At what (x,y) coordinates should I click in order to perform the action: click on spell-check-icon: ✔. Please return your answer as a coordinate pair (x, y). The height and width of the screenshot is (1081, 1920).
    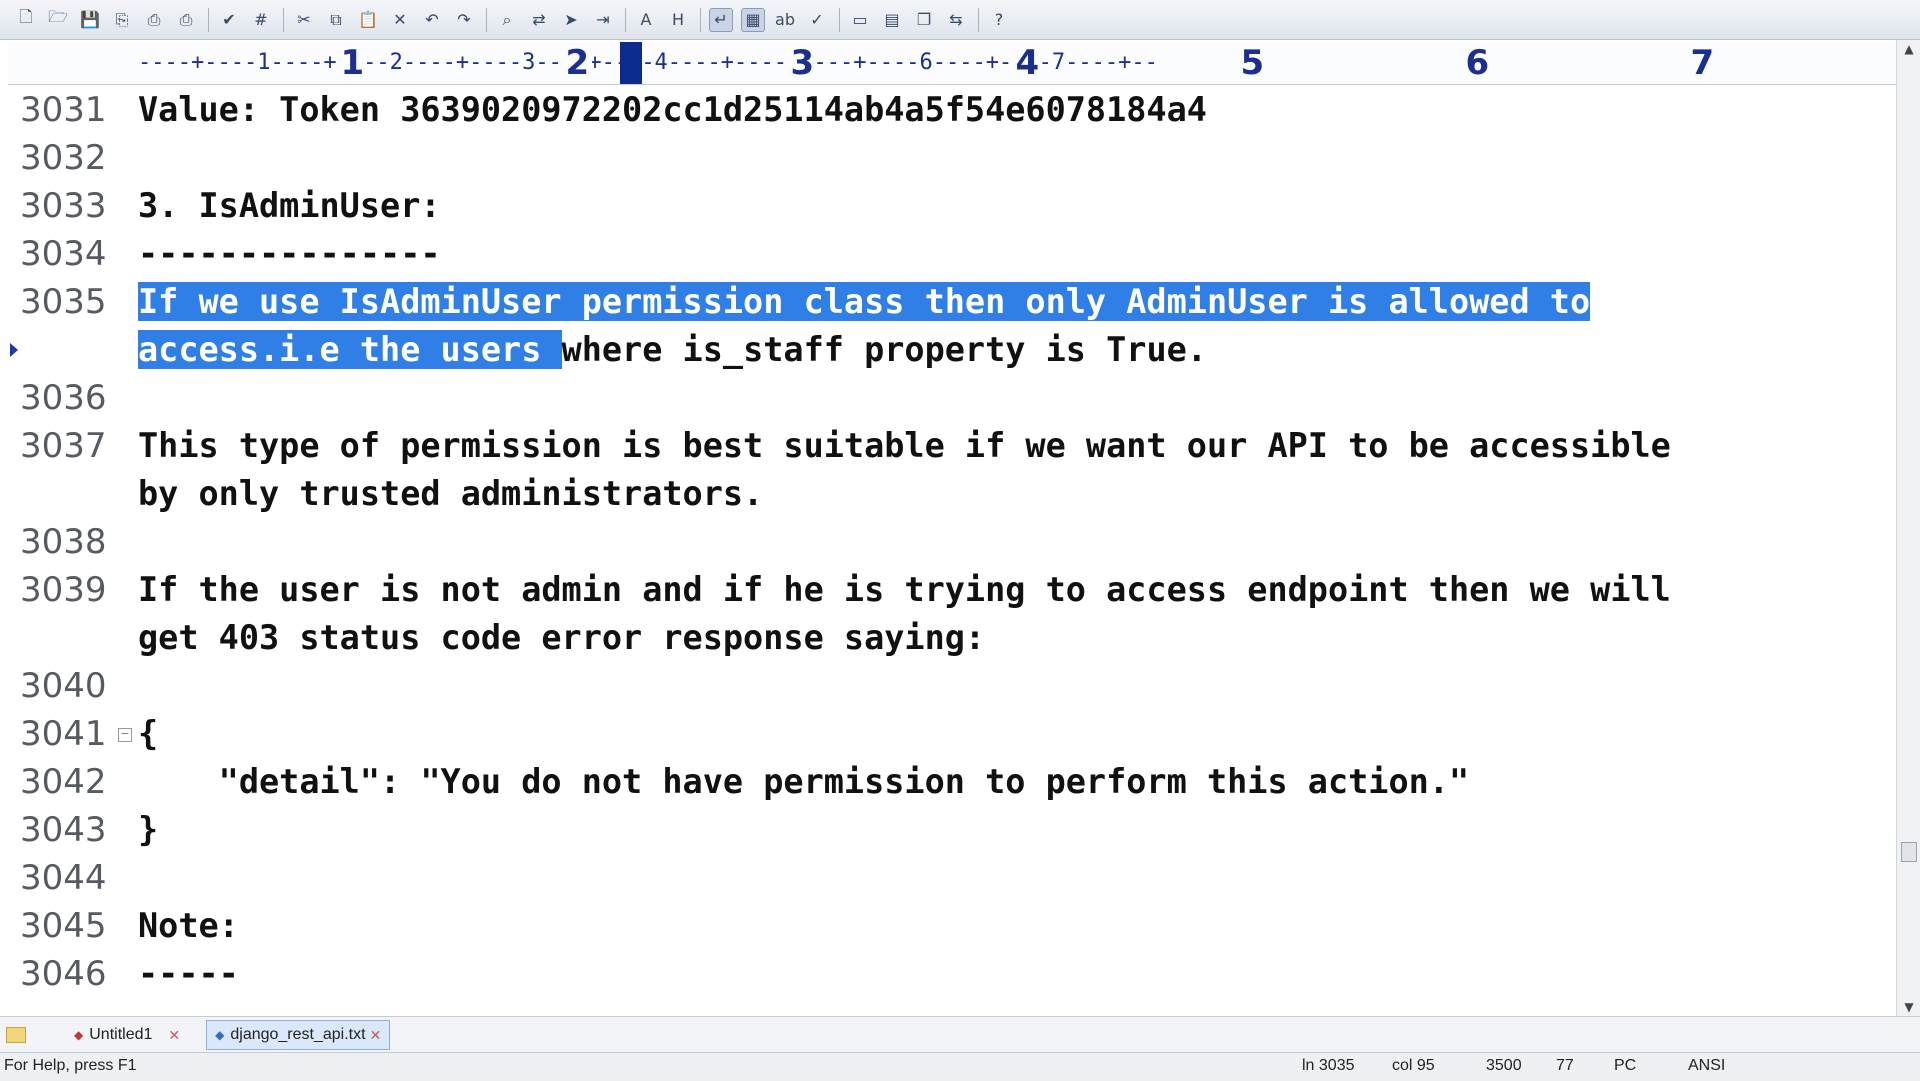
    Looking at the image, I should click on (229, 20).